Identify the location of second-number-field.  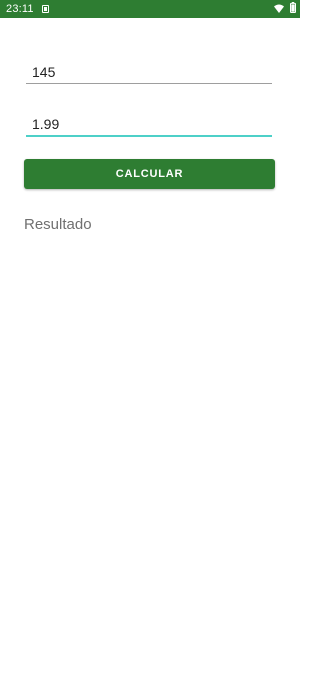
(149, 125).